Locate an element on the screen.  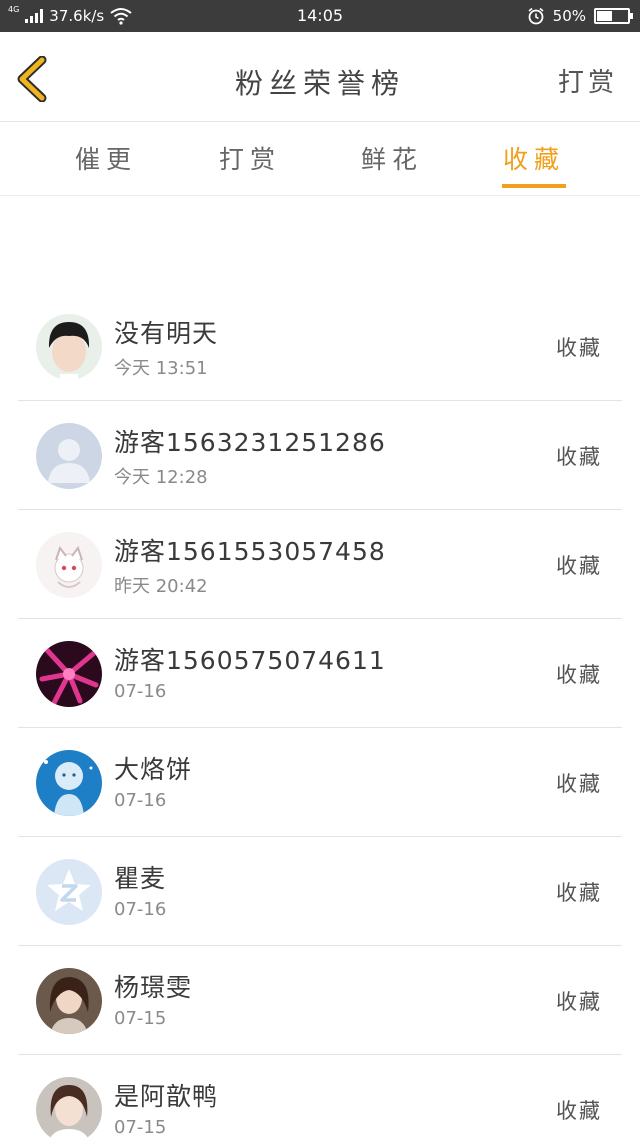
status-bar: 4G 37.6k/s 14:05 50% is located at coordinates (320, 16).